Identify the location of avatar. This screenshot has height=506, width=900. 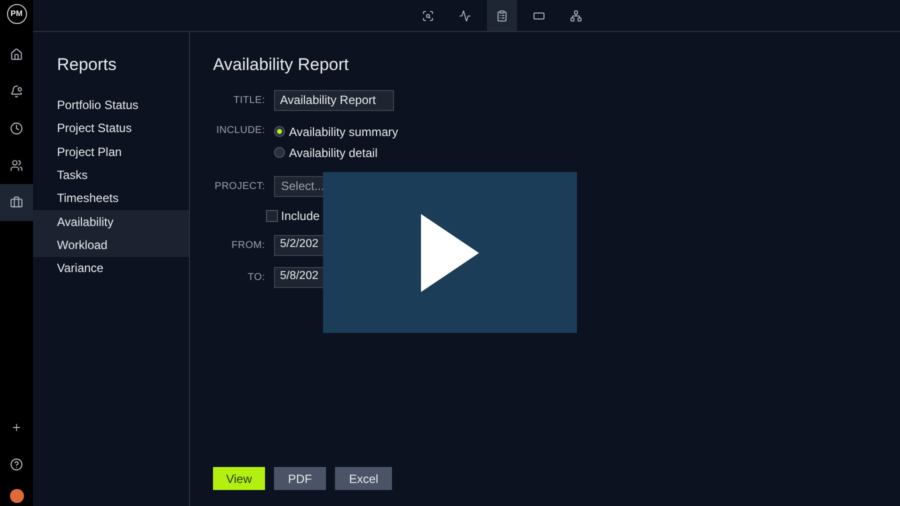
(17, 496).